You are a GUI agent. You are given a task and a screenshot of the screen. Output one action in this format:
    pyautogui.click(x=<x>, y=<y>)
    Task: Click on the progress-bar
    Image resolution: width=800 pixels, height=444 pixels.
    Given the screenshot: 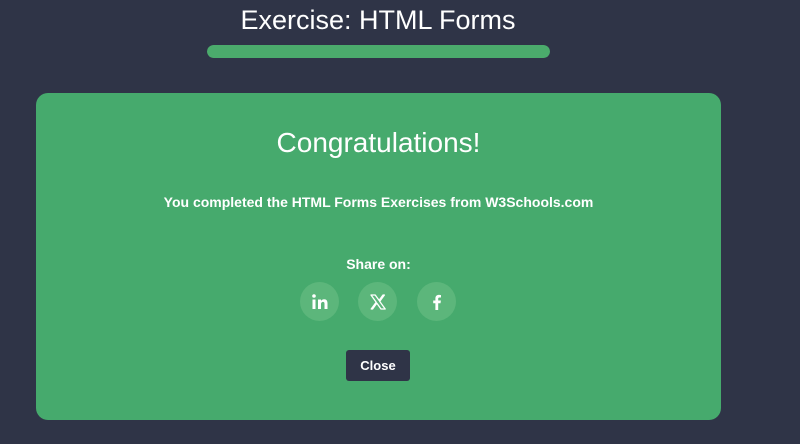 What is the action you would take?
    pyautogui.click(x=378, y=51)
    